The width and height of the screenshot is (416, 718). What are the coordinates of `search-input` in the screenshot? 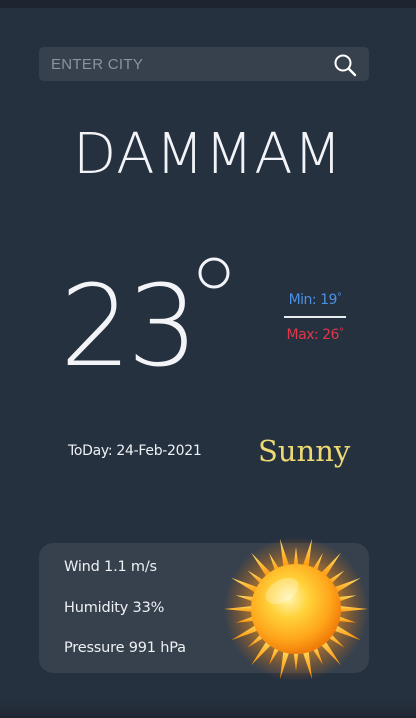 It's located at (179, 64).